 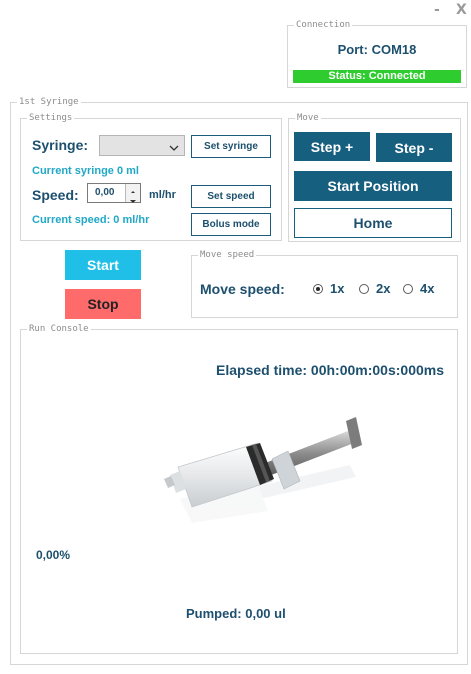 I want to click on speed-stepper: 0,00, so click(x=114, y=193).